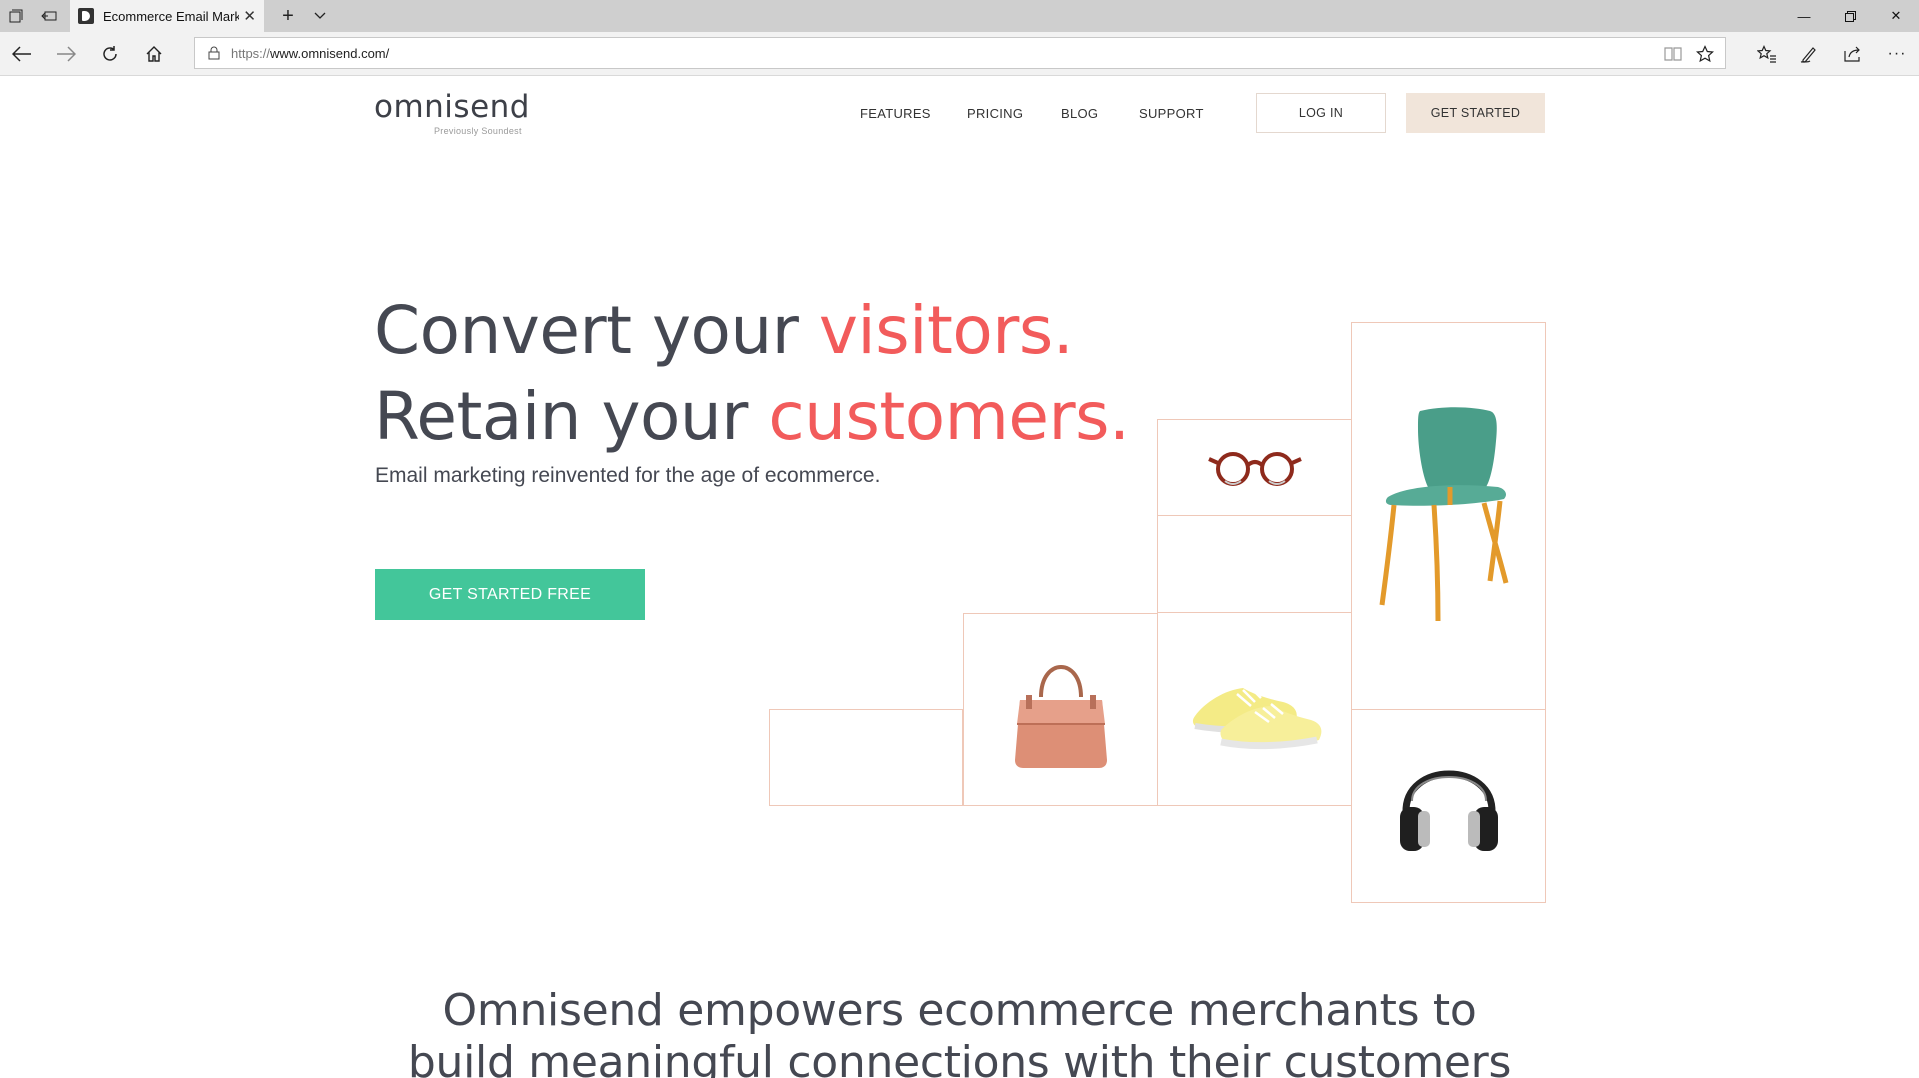 The width and height of the screenshot is (1919, 1078). Describe the element at coordinates (214, 53) in the screenshot. I see `lock-icon` at that location.